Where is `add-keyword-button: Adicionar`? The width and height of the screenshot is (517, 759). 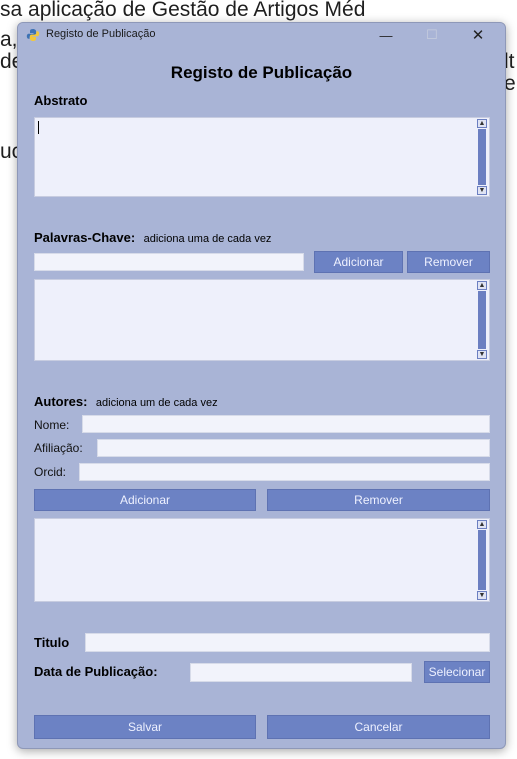
add-keyword-button: Adicionar is located at coordinates (358, 262).